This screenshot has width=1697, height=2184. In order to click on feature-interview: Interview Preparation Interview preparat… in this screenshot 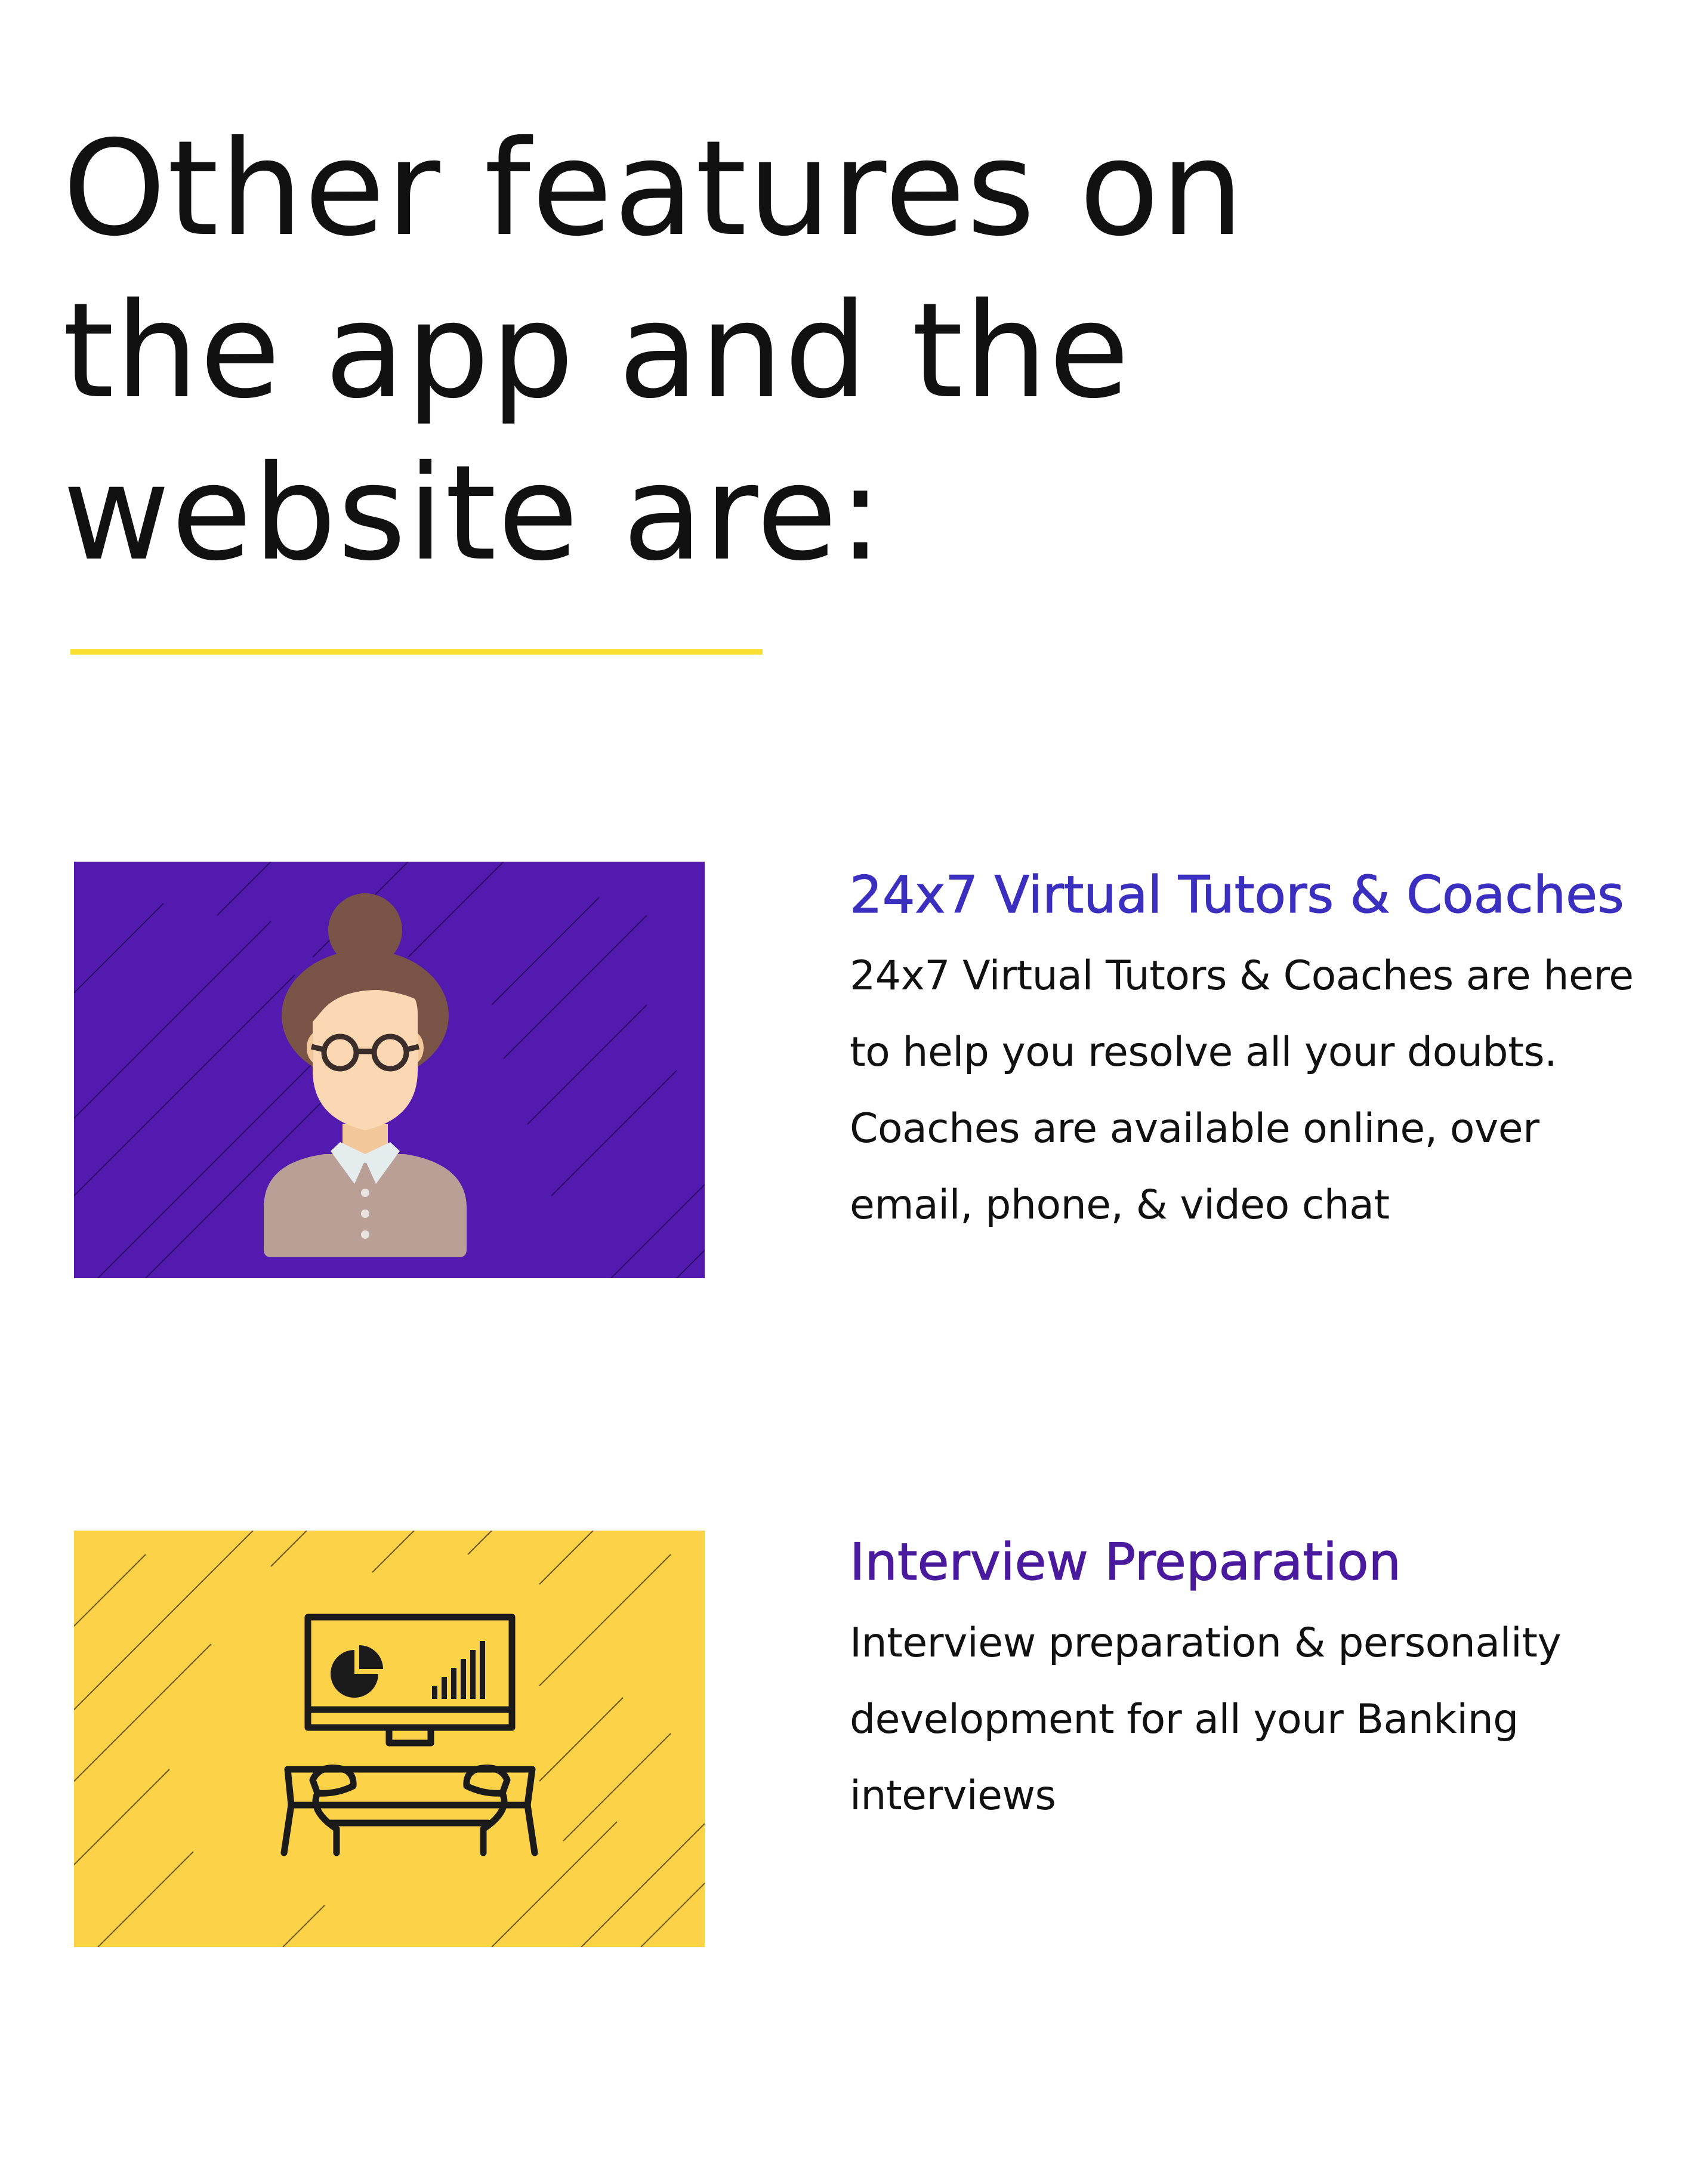, I will do `click(1246, 1680)`.